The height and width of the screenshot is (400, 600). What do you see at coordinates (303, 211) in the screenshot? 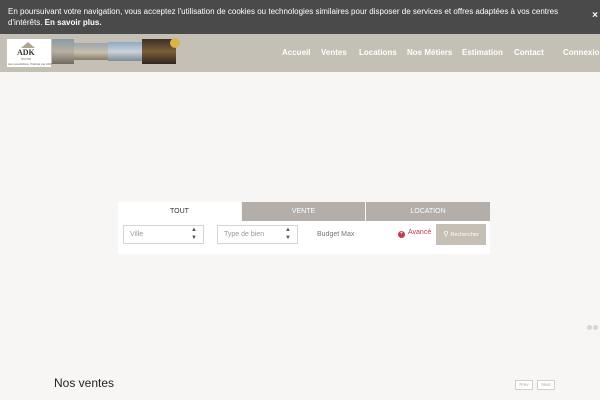
I see `tab-vente: VENTE` at bounding box center [303, 211].